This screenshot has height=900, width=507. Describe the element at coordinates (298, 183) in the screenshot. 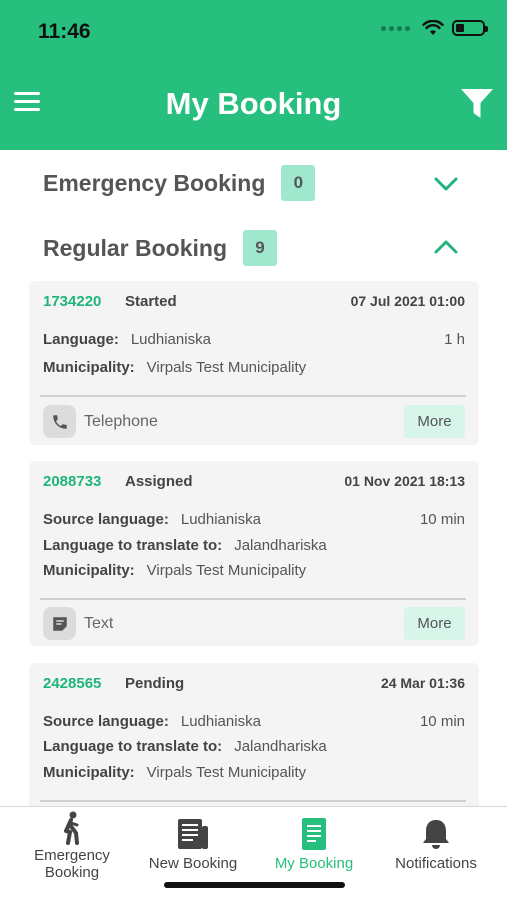

I see `emergency-count-badge: 0` at that location.